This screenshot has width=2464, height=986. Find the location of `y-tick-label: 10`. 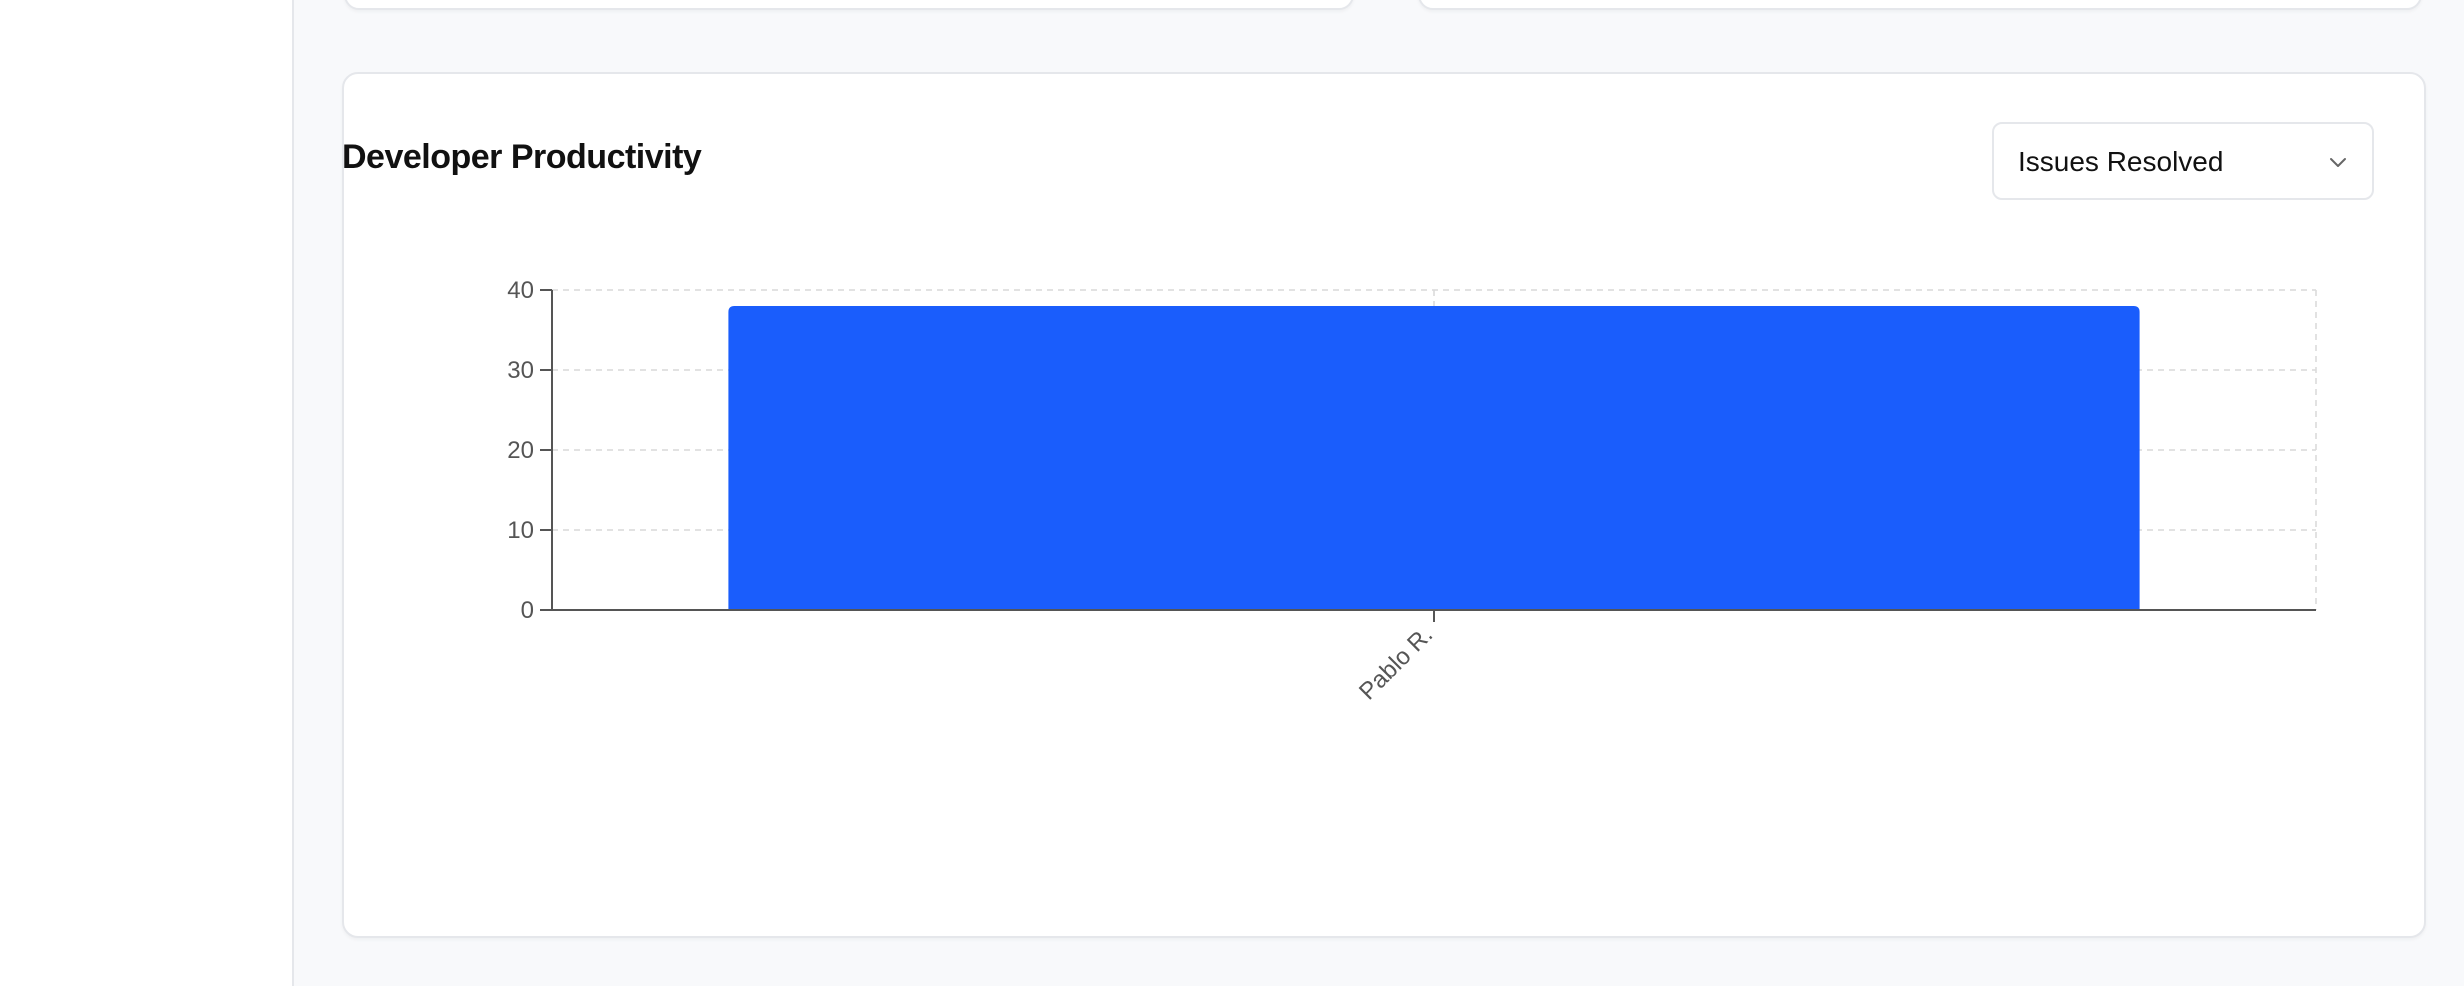

y-tick-label: 10 is located at coordinates (520, 530).